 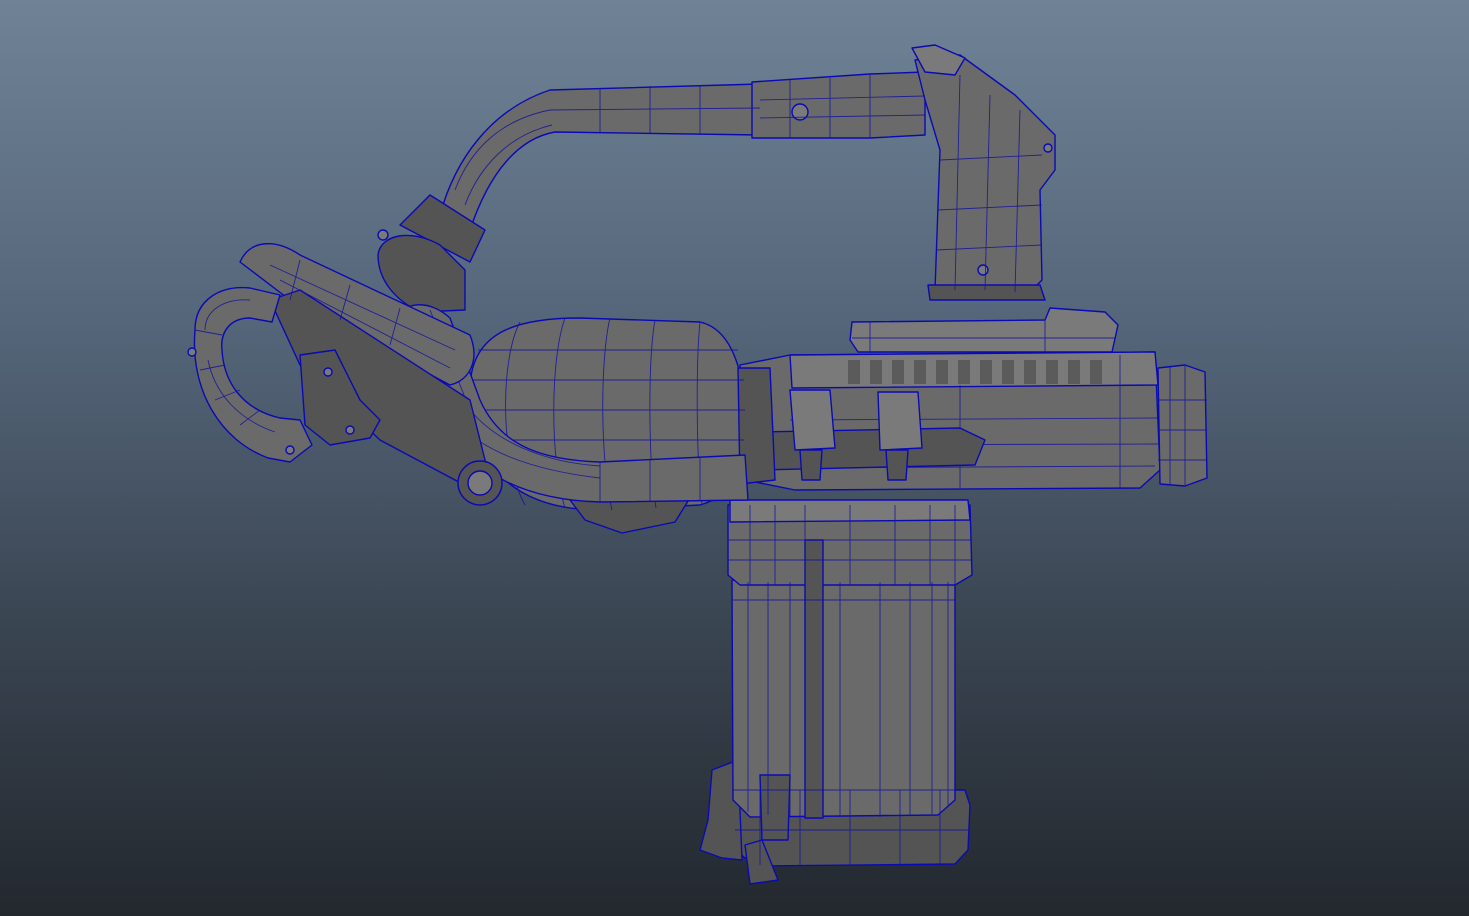 I want to click on cylinder-base, so click(x=836, y=692).